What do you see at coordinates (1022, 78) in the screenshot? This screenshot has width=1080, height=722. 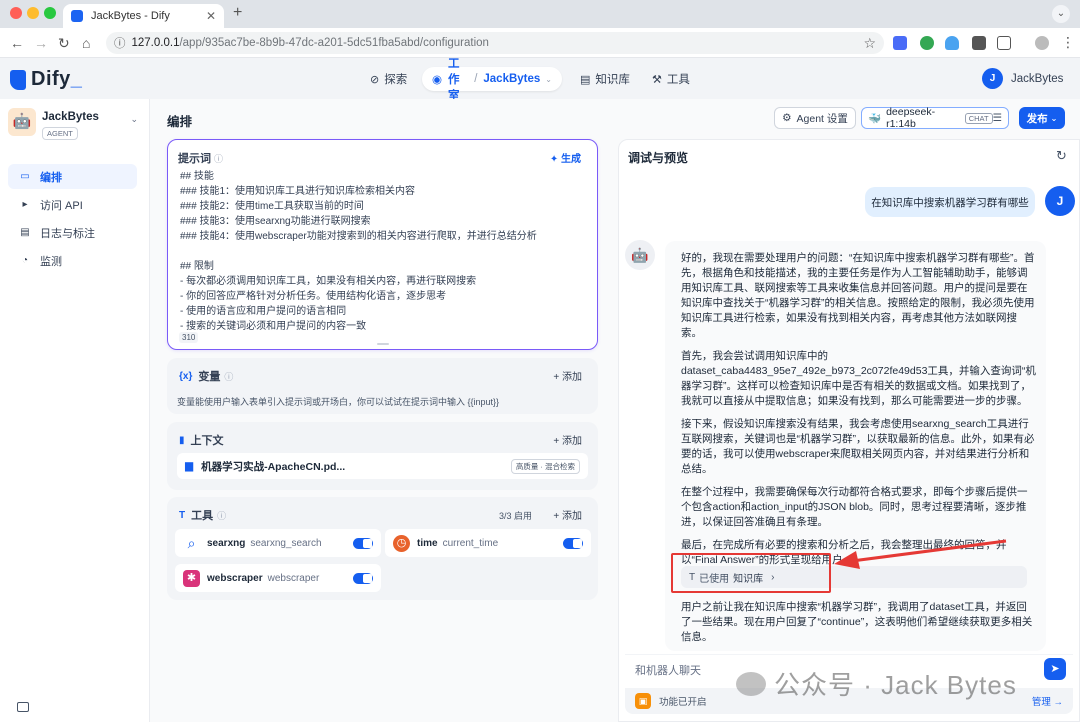 I see `user-menu: J JackBytes` at bounding box center [1022, 78].